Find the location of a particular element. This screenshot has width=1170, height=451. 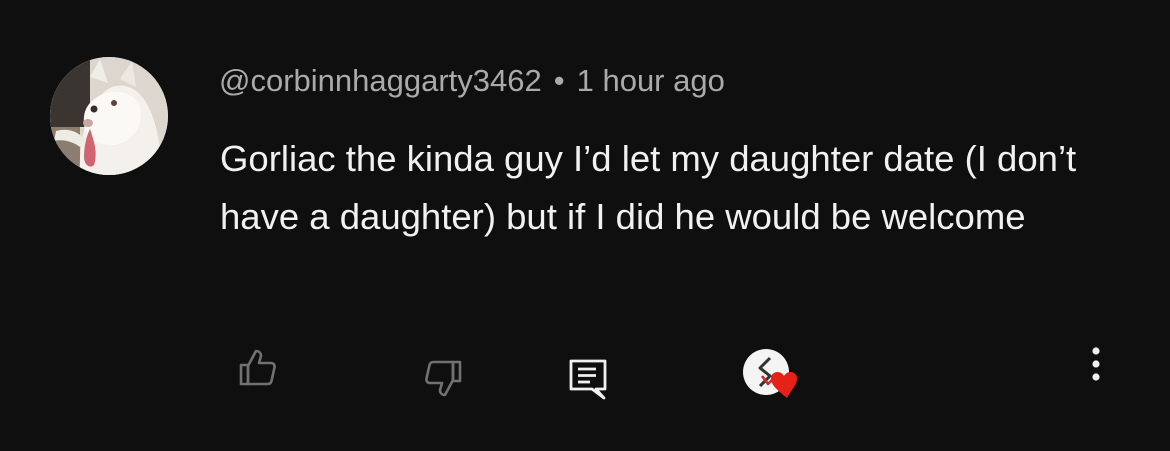

more-actions-button is located at coordinates (1096, 365).